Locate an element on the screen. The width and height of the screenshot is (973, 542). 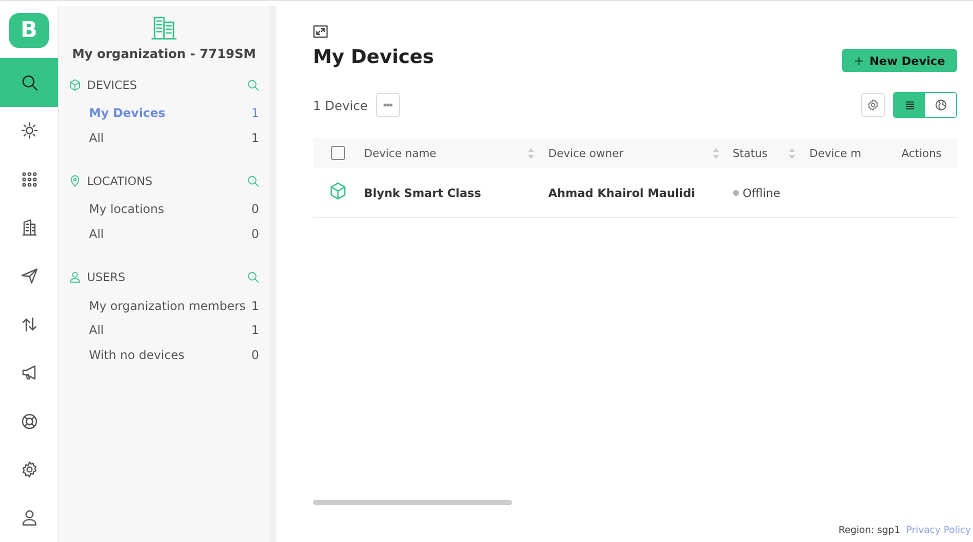
sidebar-item: With no devices 0 is located at coordinates (164, 355).